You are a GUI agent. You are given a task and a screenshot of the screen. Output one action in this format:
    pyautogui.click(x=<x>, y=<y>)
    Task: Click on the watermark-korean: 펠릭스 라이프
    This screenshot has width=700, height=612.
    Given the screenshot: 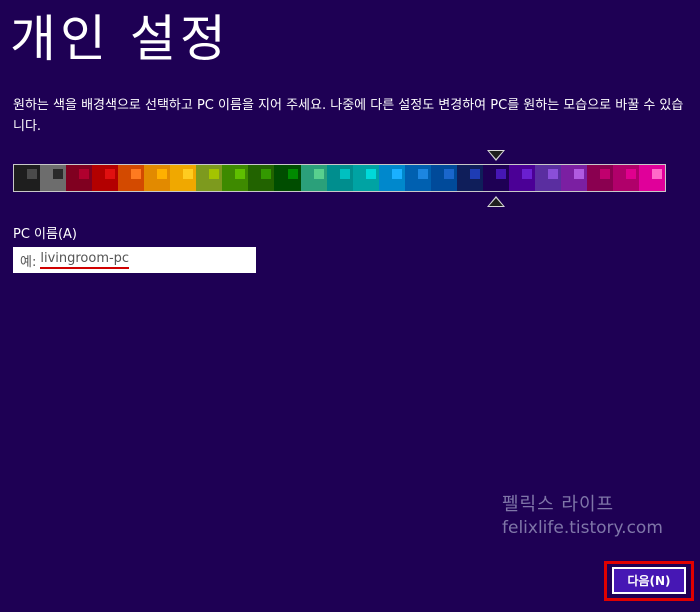 What is the action you would take?
    pyautogui.click(x=558, y=504)
    